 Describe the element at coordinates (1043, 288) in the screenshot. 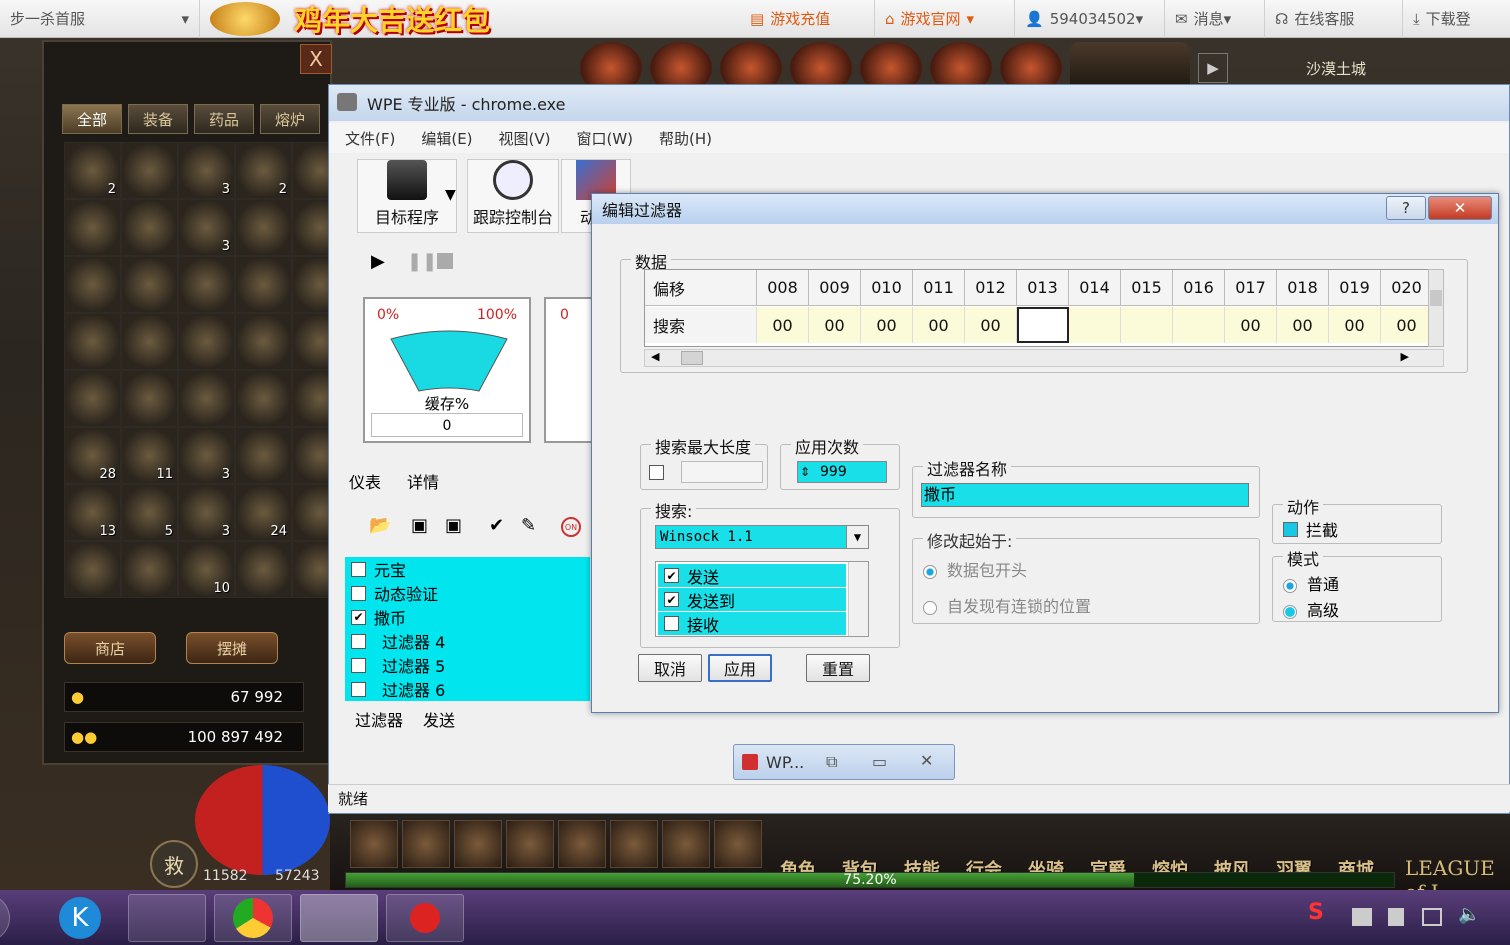

I see `offset-column-header: 013` at that location.